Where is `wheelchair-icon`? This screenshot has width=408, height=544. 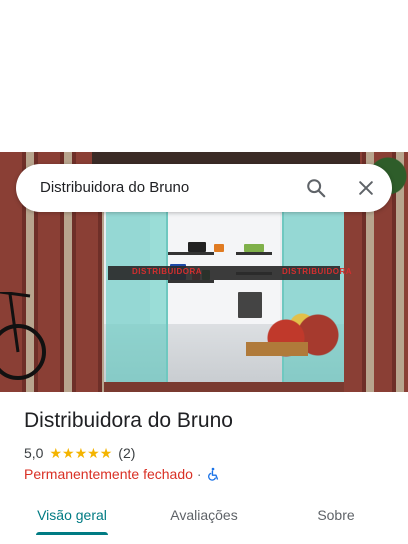
wheelchair-icon is located at coordinates (213, 474).